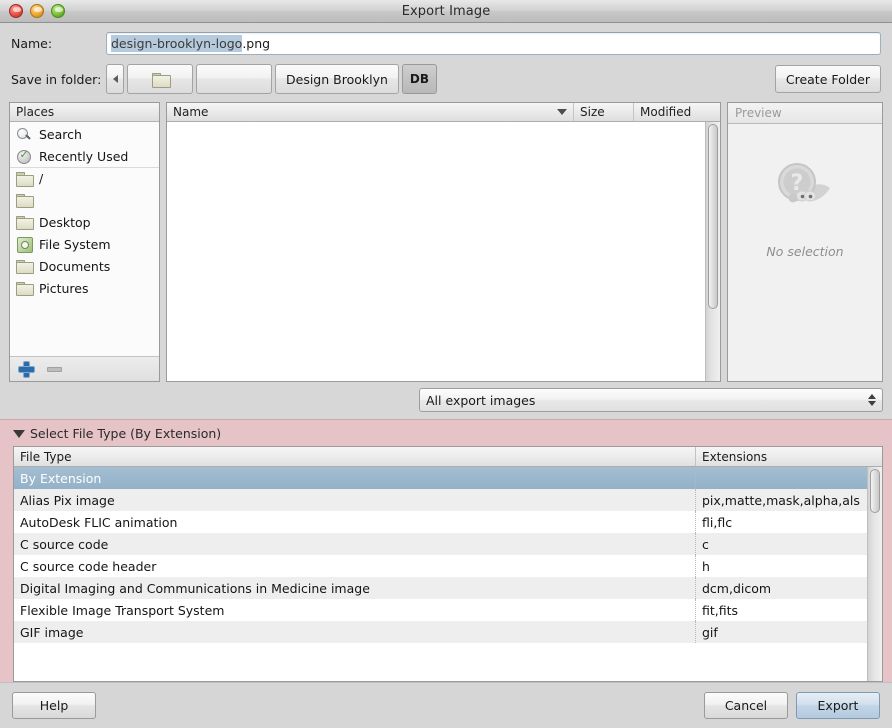  What do you see at coordinates (355, 522) in the screenshot?
I see `cell-file-type: AutoDesk FLIC animation` at bounding box center [355, 522].